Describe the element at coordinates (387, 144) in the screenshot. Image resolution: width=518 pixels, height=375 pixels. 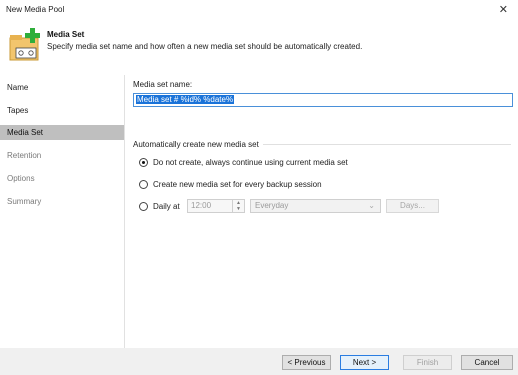
I see `group-divider` at that location.